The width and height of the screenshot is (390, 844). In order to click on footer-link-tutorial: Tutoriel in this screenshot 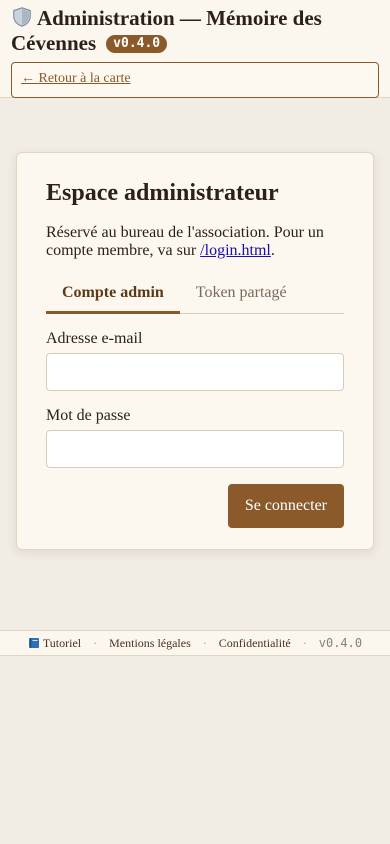, I will do `click(62, 643)`.